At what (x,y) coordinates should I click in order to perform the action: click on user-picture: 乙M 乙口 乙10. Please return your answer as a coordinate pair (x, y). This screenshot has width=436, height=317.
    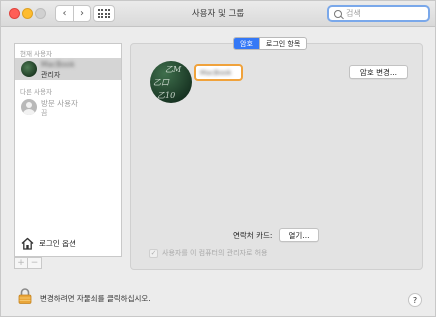
    Looking at the image, I should click on (171, 82).